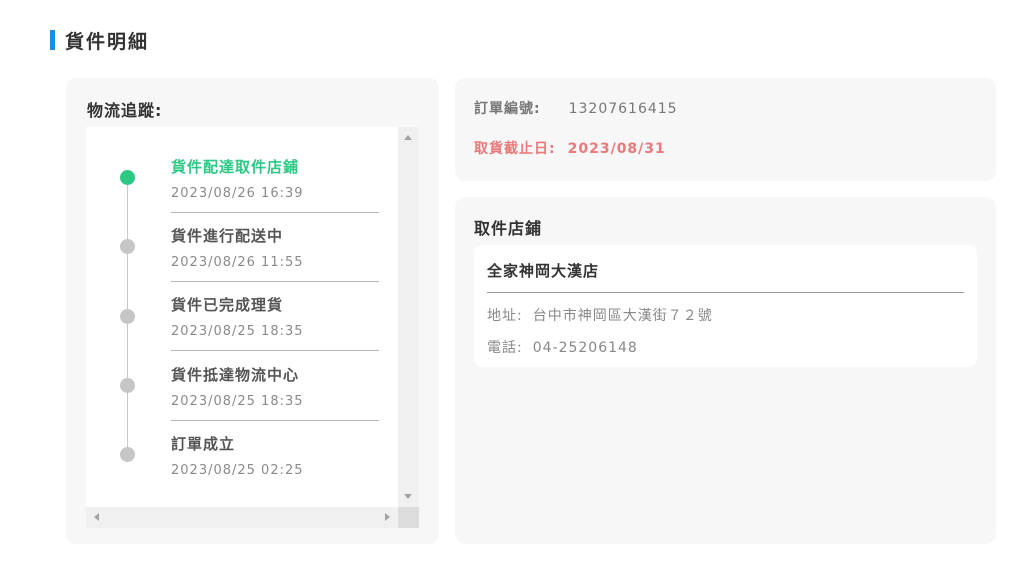 This screenshot has height=563, width=1028. Describe the element at coordinates (387, 517) in the screenshot. I see `scroll-right-arrow-icon` at that location.